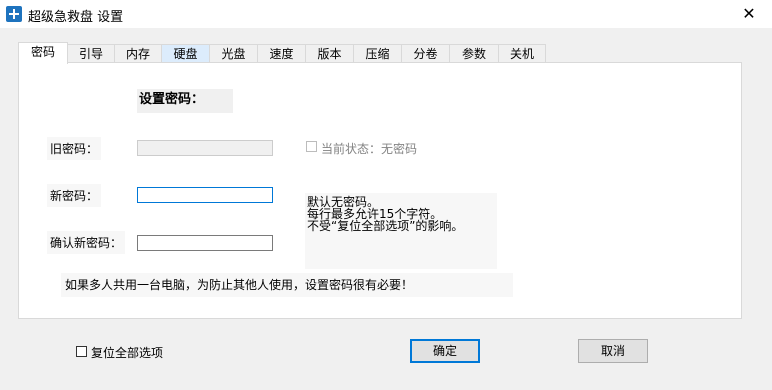  Describe the element at coordinates (386, 14) in the screenshot. I see `title-bar: 超级急救盘 设置 ✕` at that location.